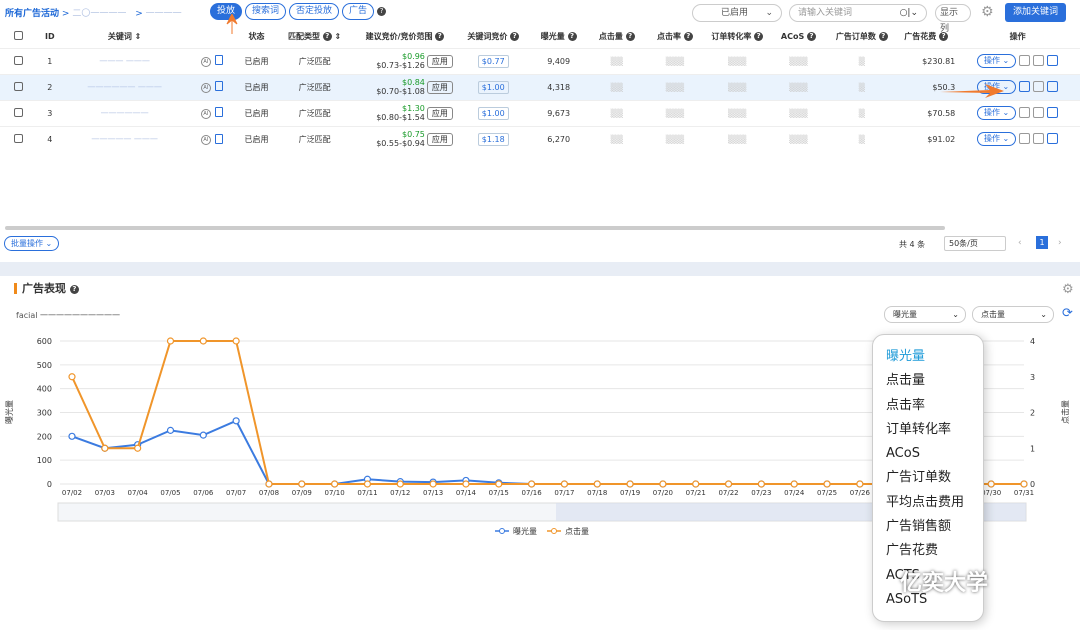 The height and width of the screenshot is (630, 1080). What do you see at coordinates (314, 37) in the screenshot?
I see `col-match-type: 匹配类型 ? ⇕` at bounding box center [314, 37].